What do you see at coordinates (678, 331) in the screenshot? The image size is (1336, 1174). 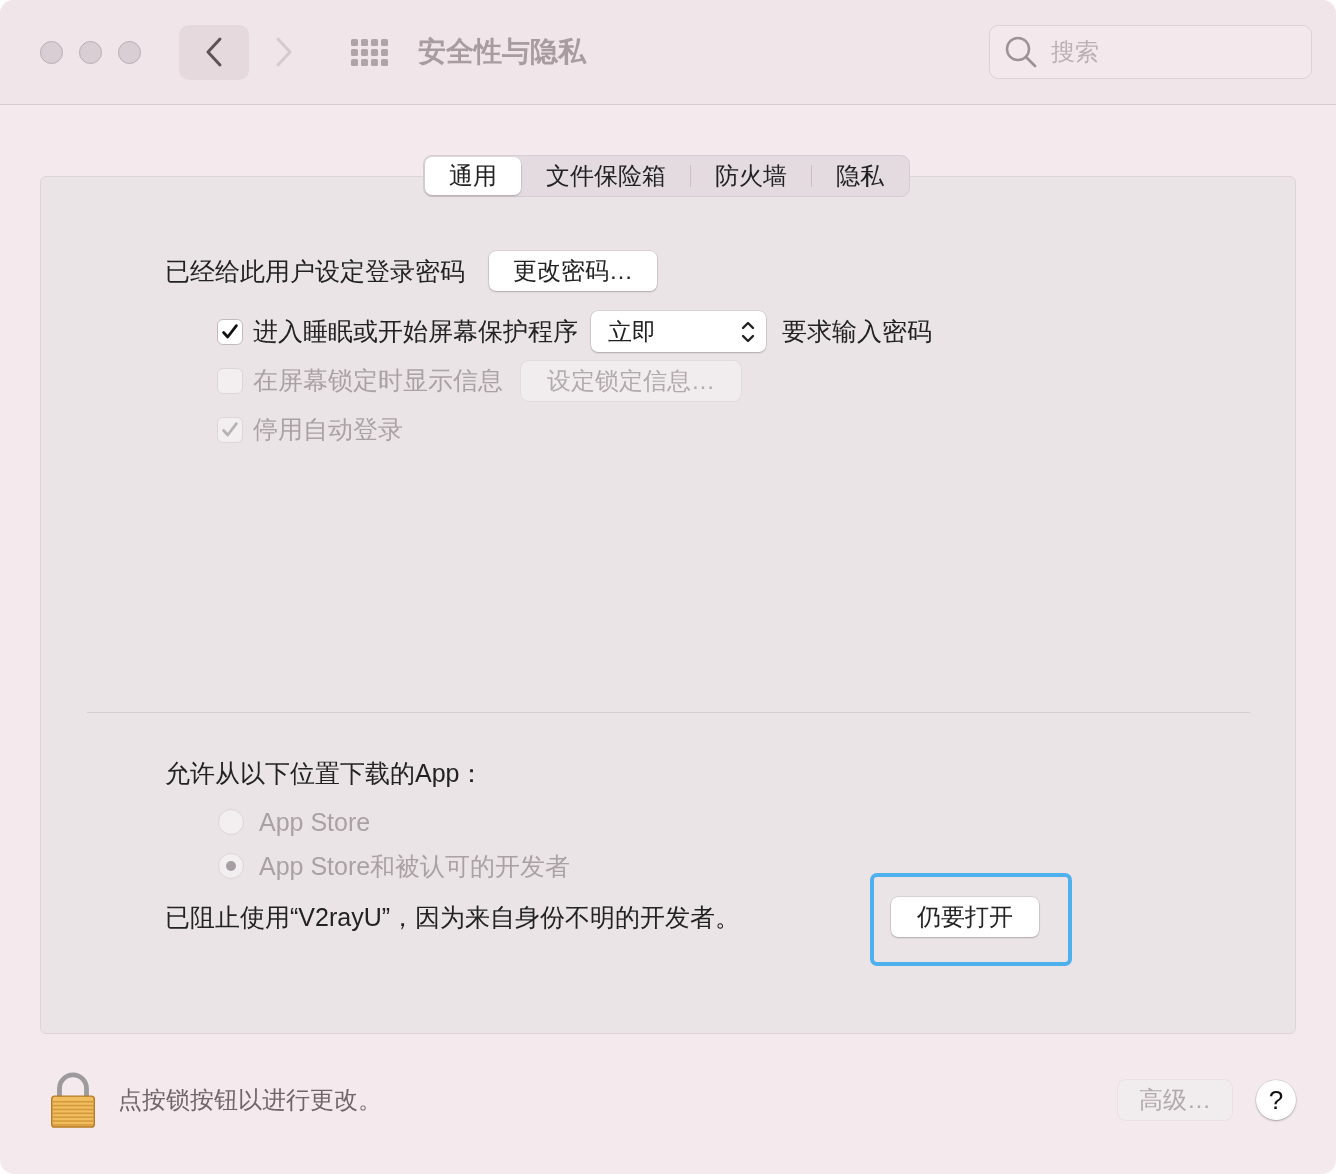 I see `delay-dropdown: 立即` at bounding box center [678, 331].